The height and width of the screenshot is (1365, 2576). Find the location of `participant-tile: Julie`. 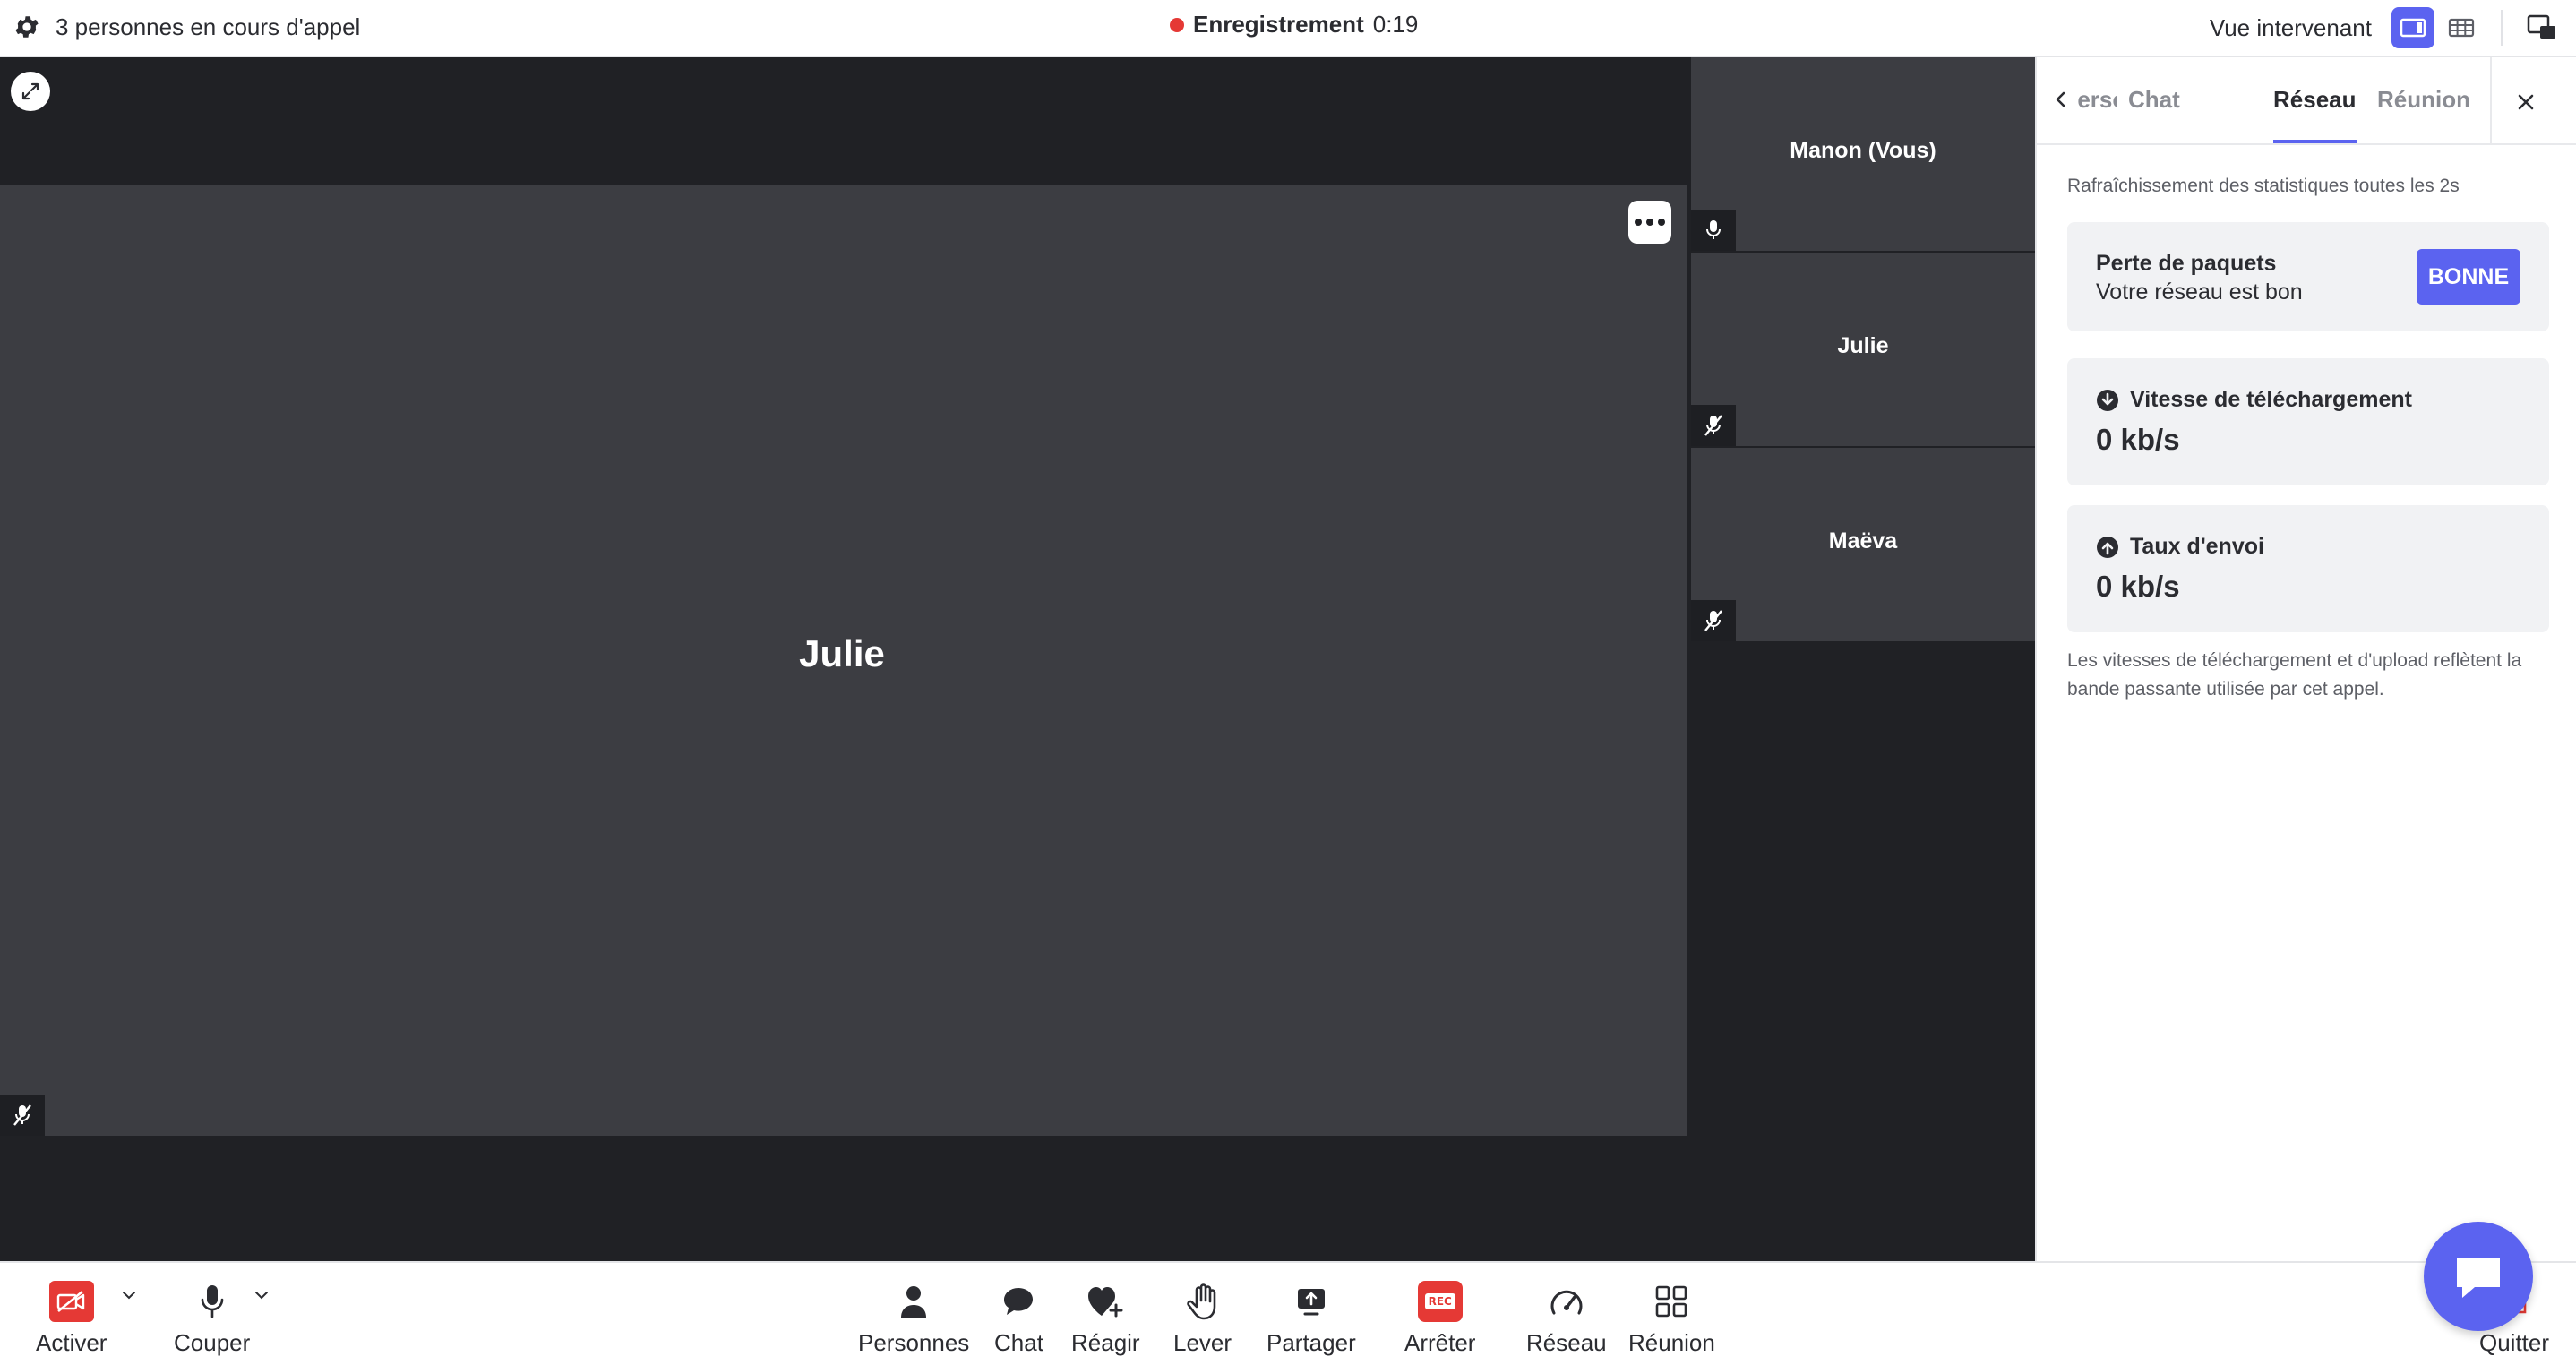

participant-tile: Julie is located at coordinates (1863, 349).